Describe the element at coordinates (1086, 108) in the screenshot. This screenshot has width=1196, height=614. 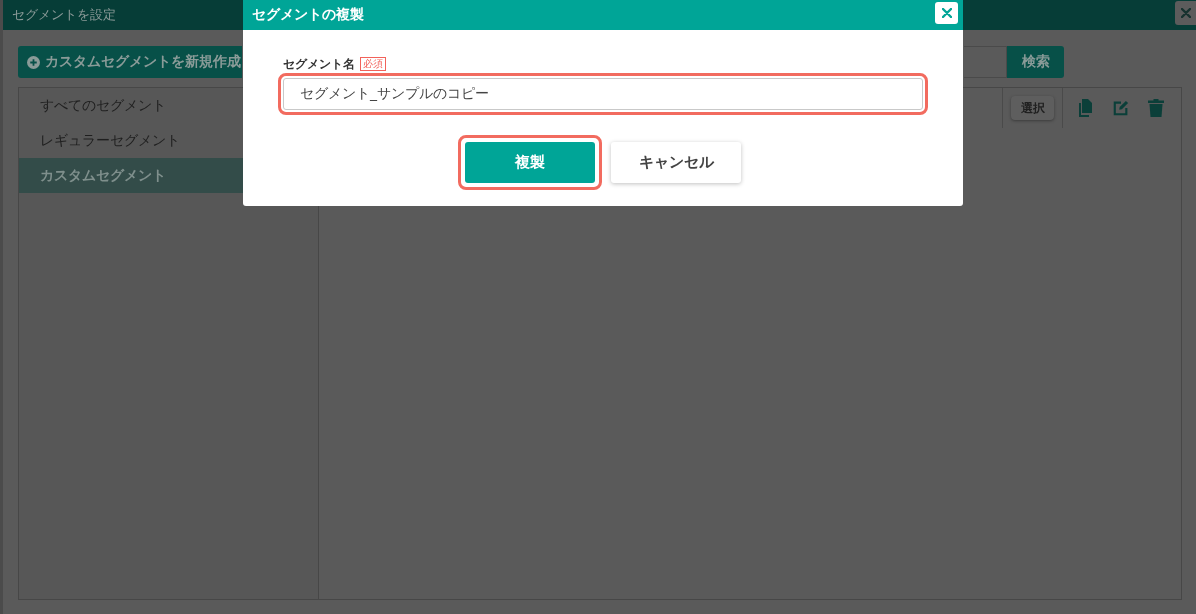
I see `copy-icon` at that location.